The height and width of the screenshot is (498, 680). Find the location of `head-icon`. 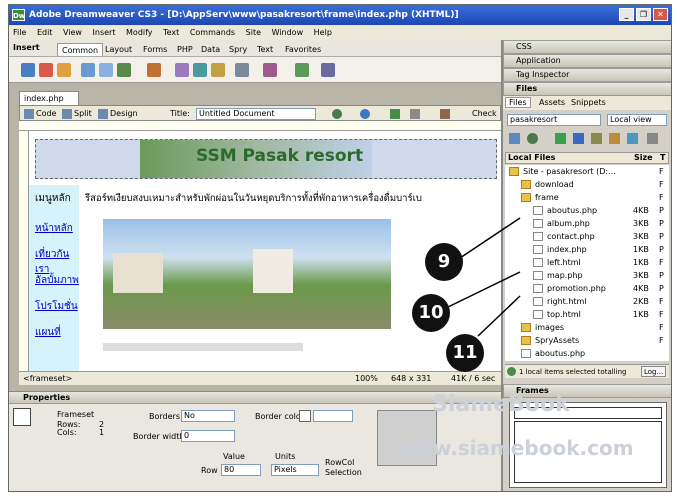

head-icon is located at coordinates (242, 70).